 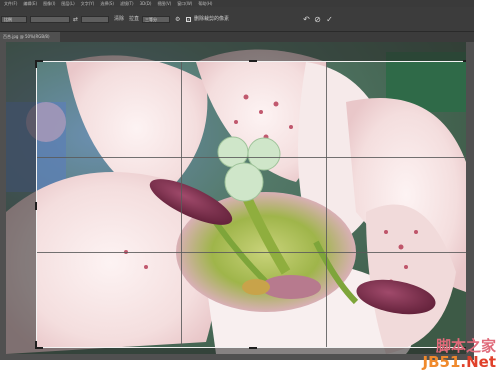 What do you see at coordinates (134, 19) in the screenshot?
I see `straighten-button: 拉直` at bounding box center [134, 19].